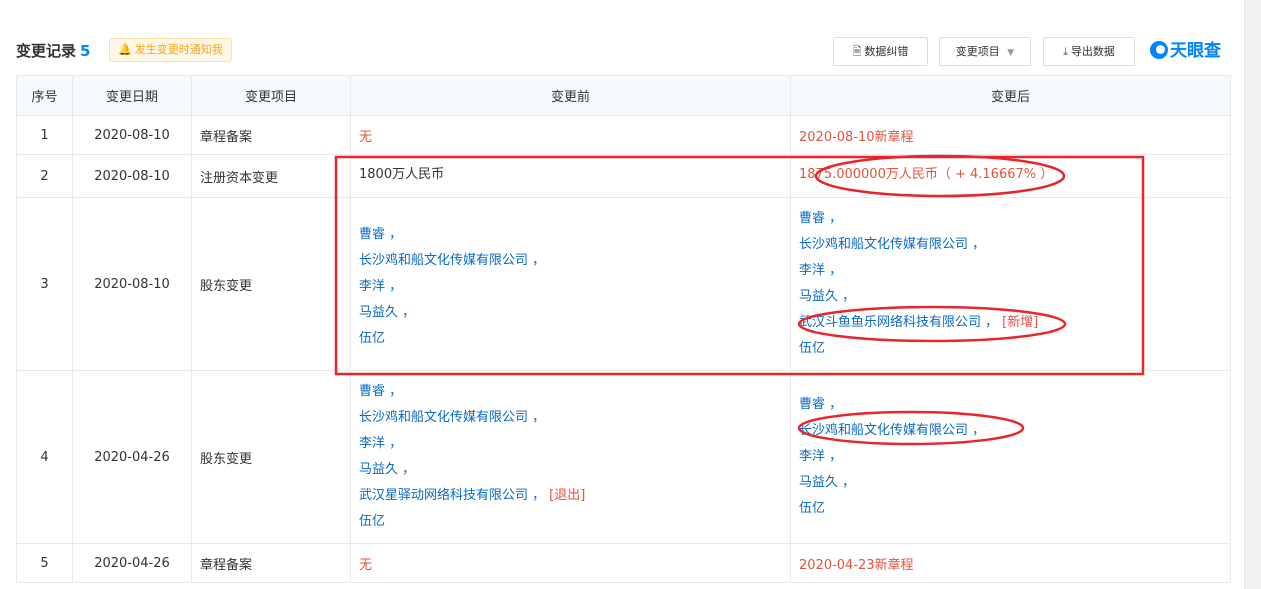  Describe the element at coordinates (857, 51) in the screenshot. I see `document-icon: 🗎` at that location.